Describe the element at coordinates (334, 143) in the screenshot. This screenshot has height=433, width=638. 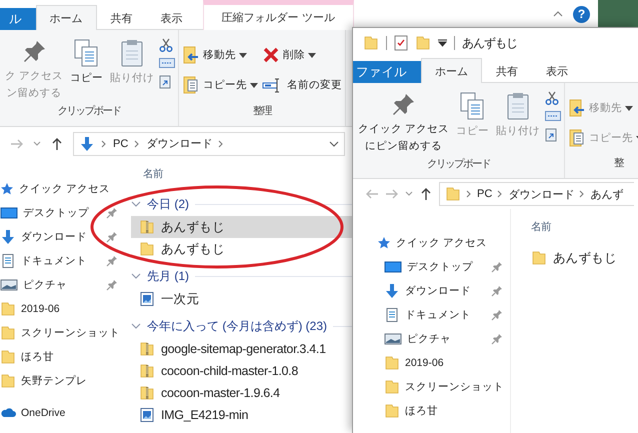
I see `dropdown-chevron-icon` at that location.